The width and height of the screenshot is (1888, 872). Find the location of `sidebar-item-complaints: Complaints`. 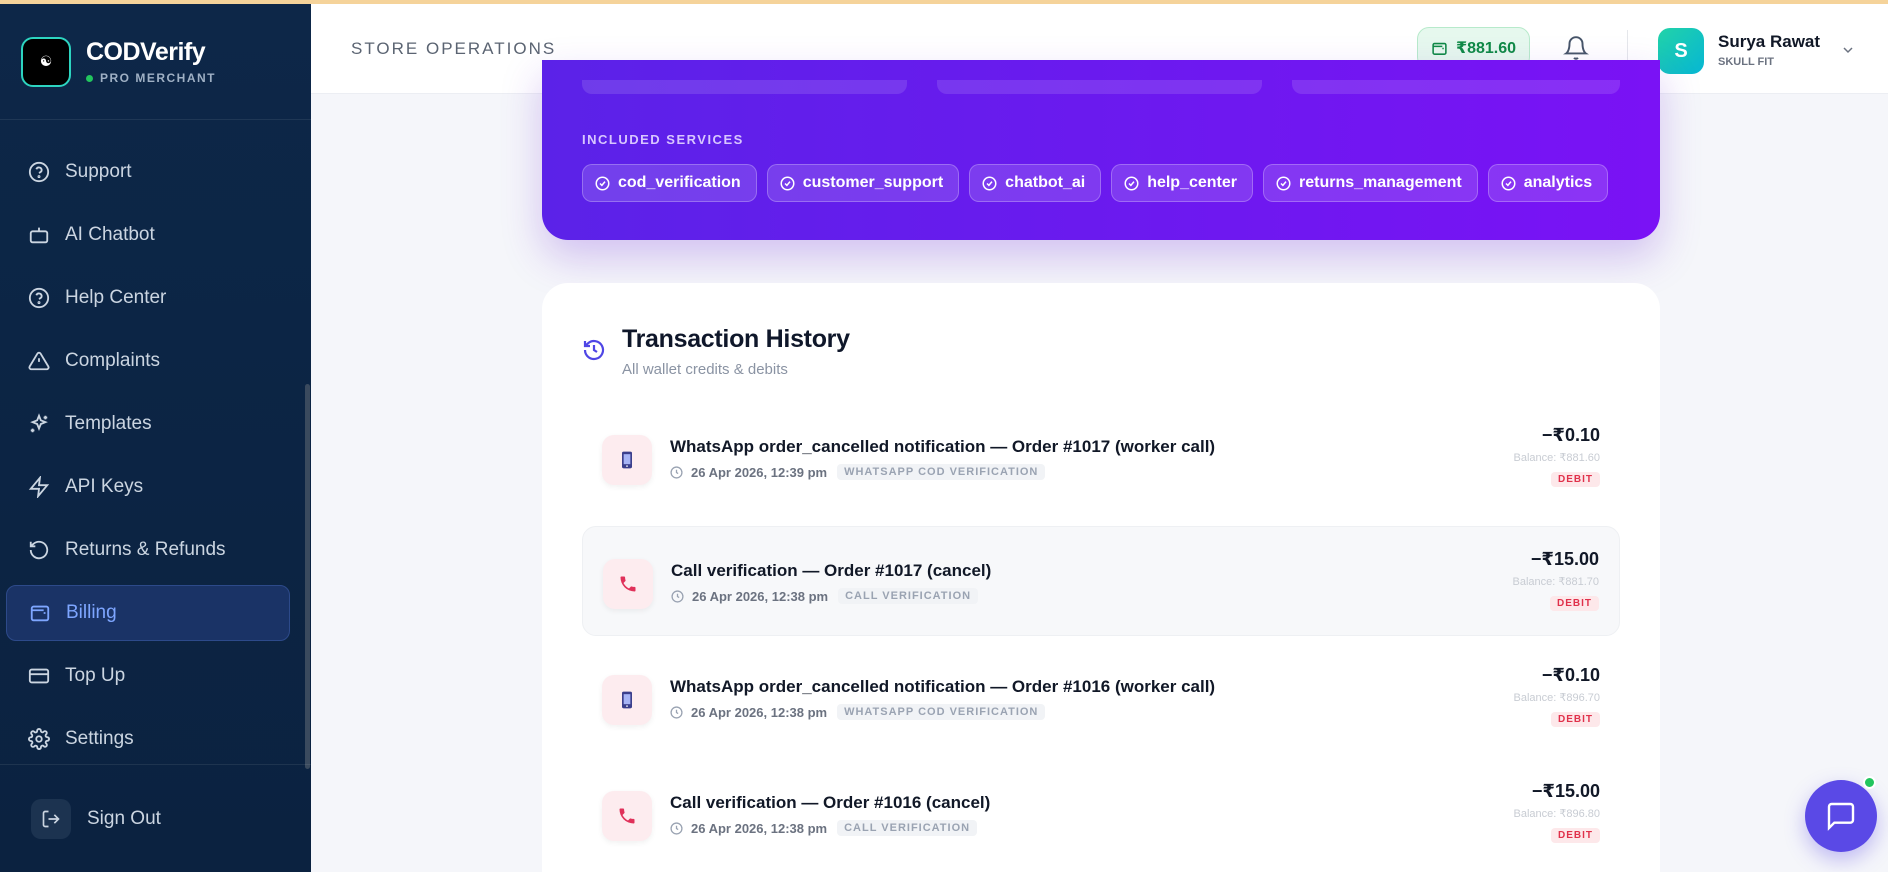

sidebar-item-complaints: Complaints is located at coordinates (148, 361).